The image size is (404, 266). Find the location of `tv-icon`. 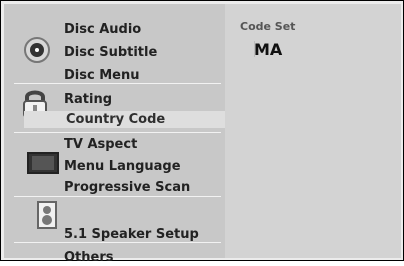

tv-icon is located at coordinates (43, 164).